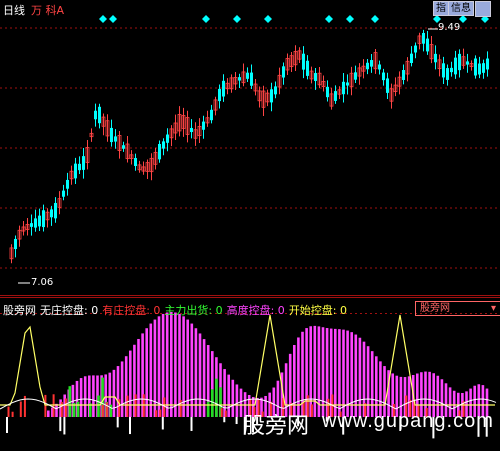  Describe the element at coordinates (255, 310) in the screenshot. I see `legend-item-3: 高度控盘: 0` at that location.